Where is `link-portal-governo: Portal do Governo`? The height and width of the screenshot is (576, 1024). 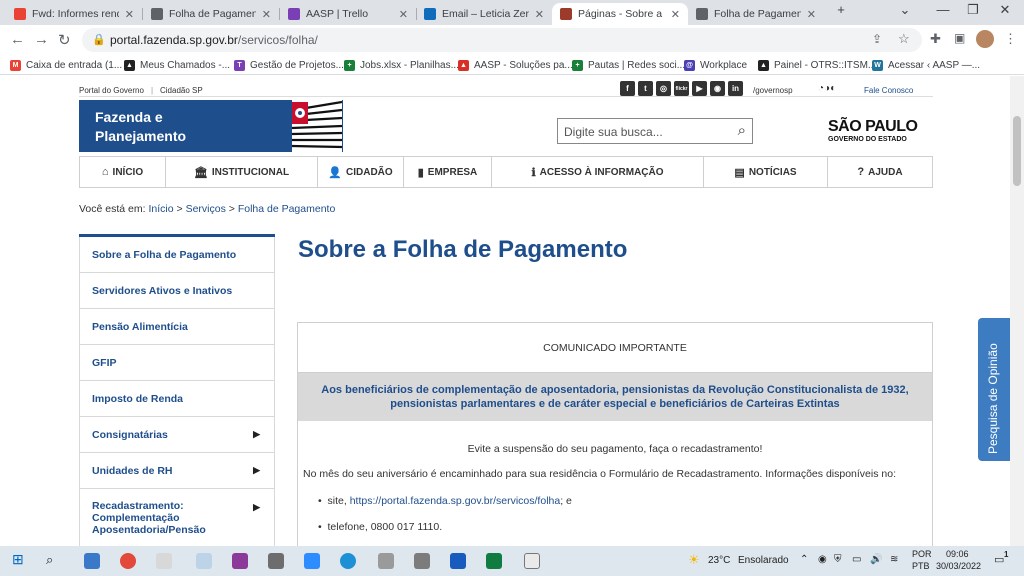 link-portal-governo: Portal do Governo is located at coordinates (111, 90).